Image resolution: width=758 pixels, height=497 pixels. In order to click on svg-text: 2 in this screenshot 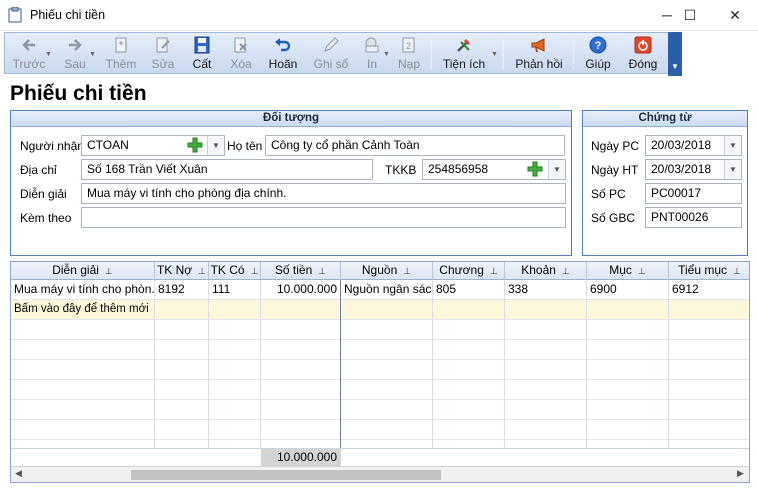, I will do `click(408, 46)`.